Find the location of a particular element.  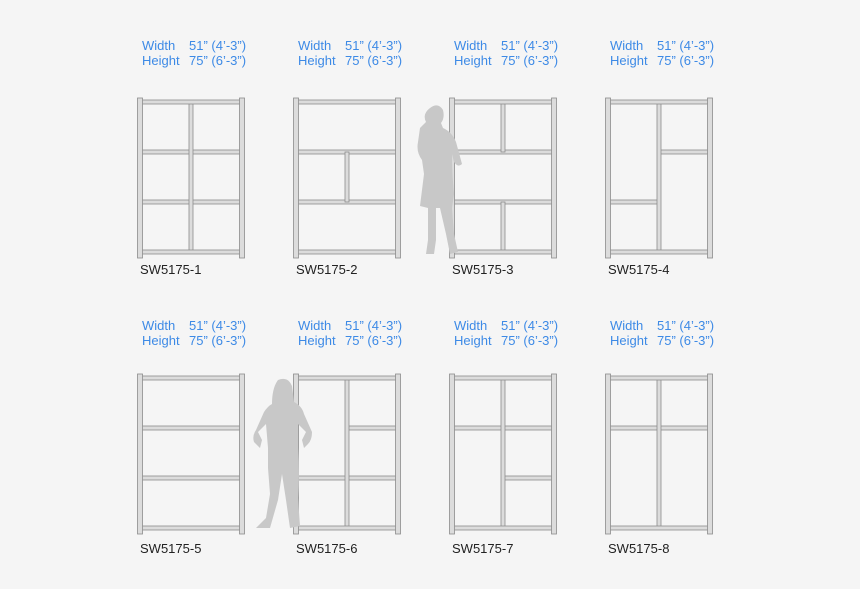

panel-code: SW5175-8 is located at coordinates (639, 548).